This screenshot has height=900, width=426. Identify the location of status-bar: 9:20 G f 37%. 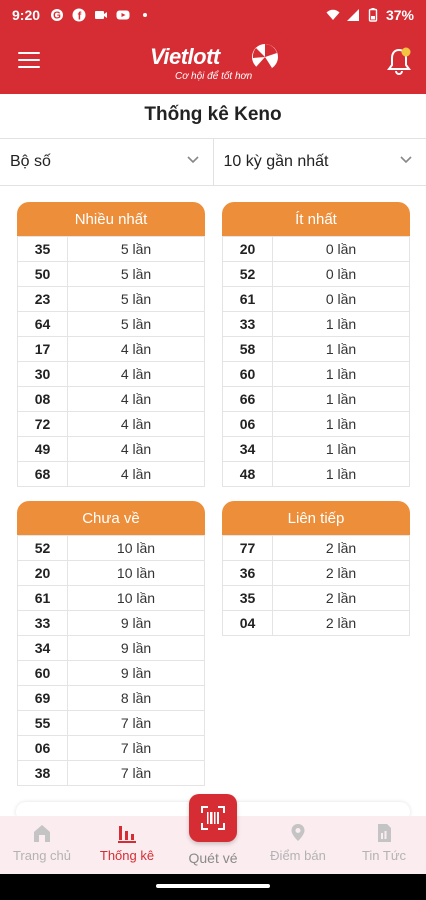
(213, 15).